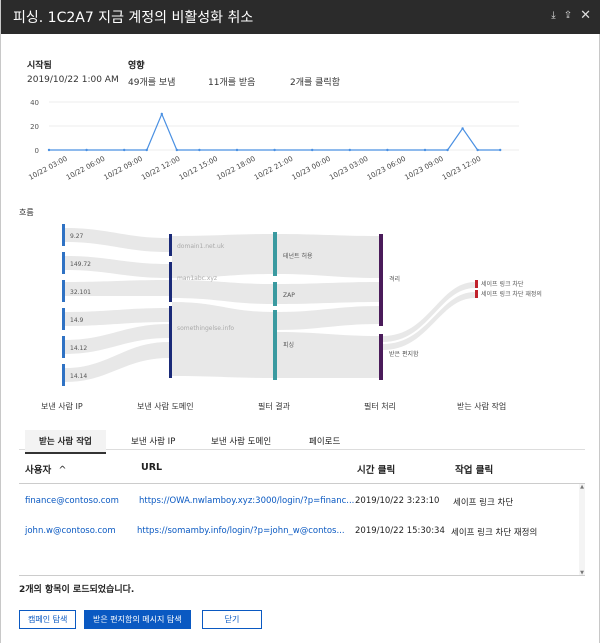  I want to click on x-tick-label: 10/23 00:00, so click(311, 168).